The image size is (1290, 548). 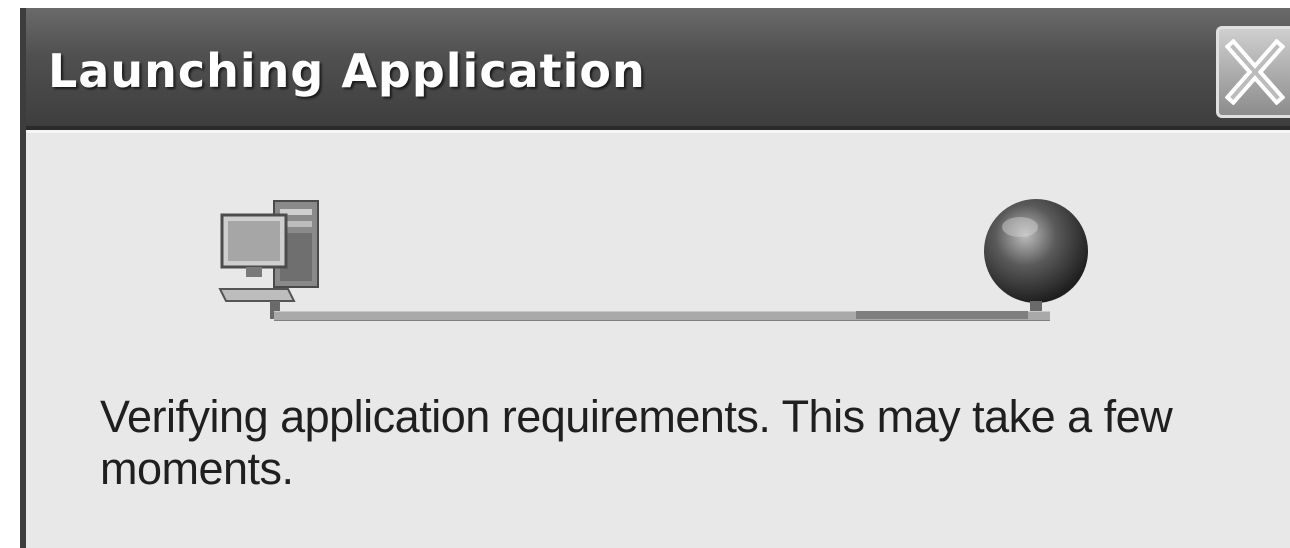 I want to click on progress-indicator, so click(x=942, y=315).